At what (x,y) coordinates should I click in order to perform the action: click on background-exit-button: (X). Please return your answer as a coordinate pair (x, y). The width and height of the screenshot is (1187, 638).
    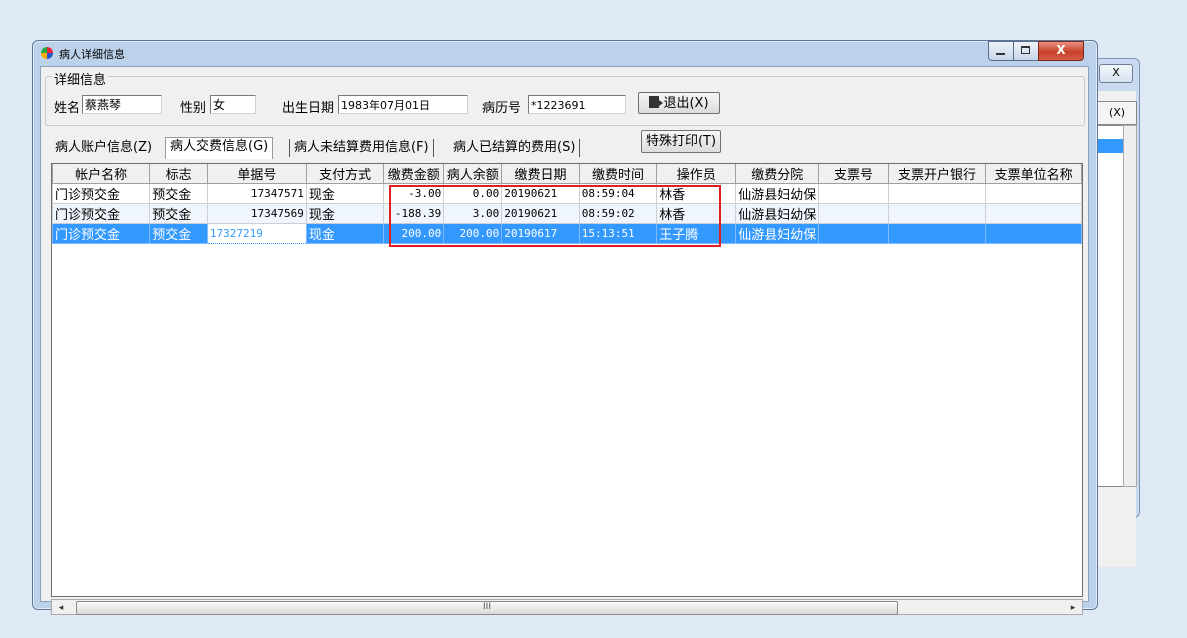
    Looking at the image, I should click on (1117, 113).